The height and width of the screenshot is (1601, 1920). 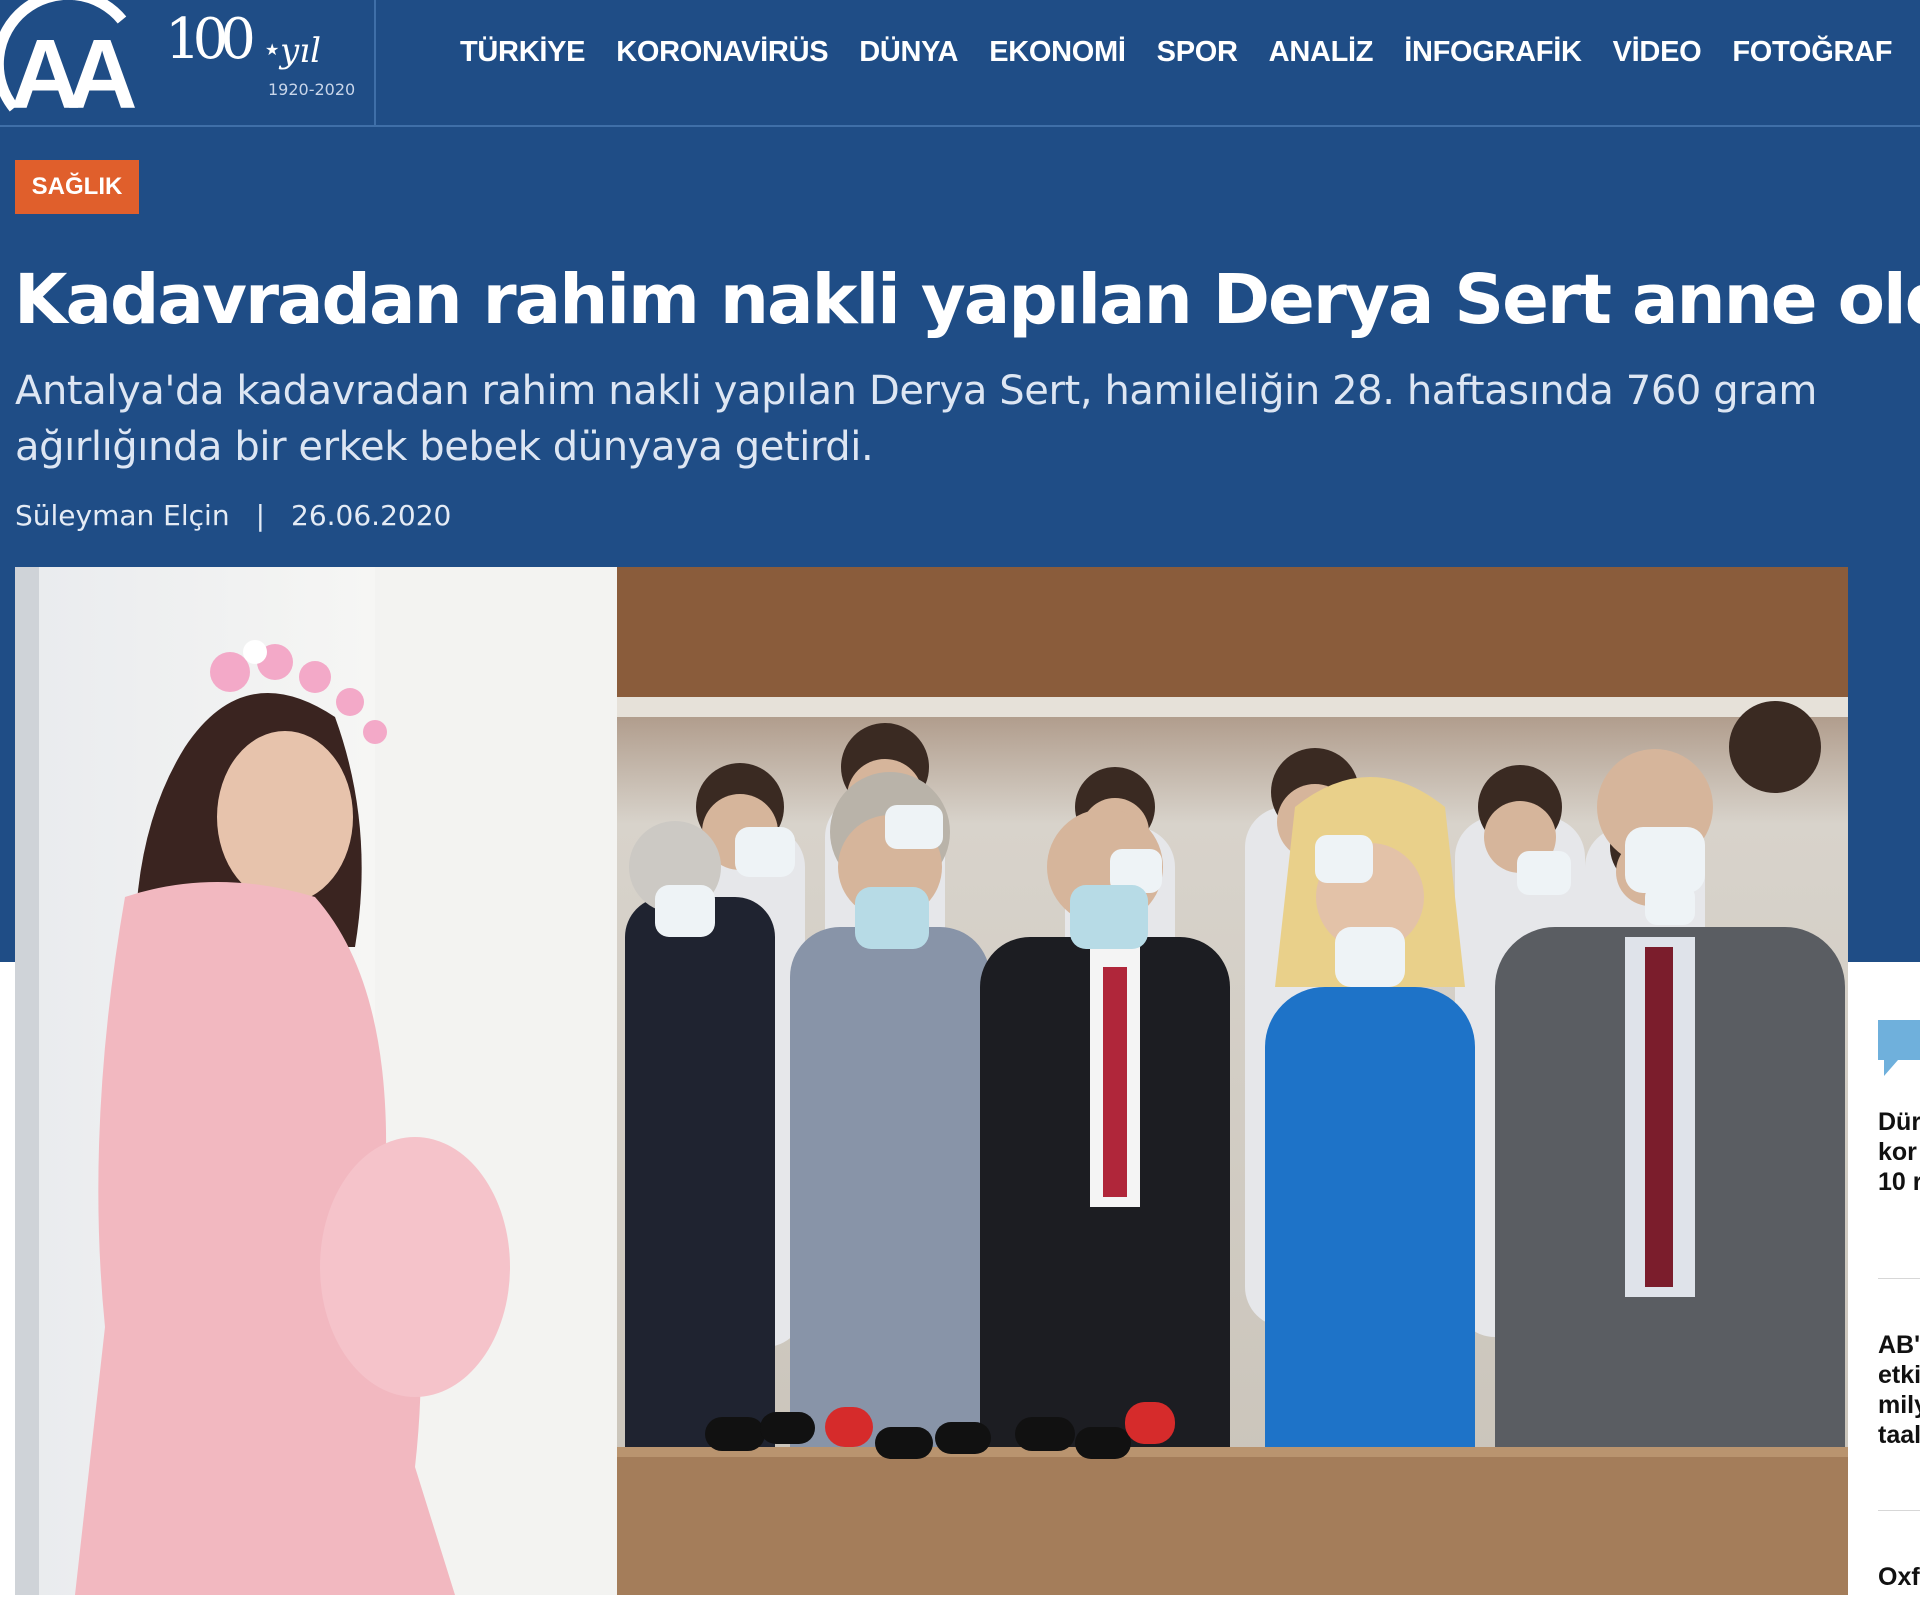 I want to click on nav-item-koronavirus: KORONAVİRÜS, so click(x=722, y=52).